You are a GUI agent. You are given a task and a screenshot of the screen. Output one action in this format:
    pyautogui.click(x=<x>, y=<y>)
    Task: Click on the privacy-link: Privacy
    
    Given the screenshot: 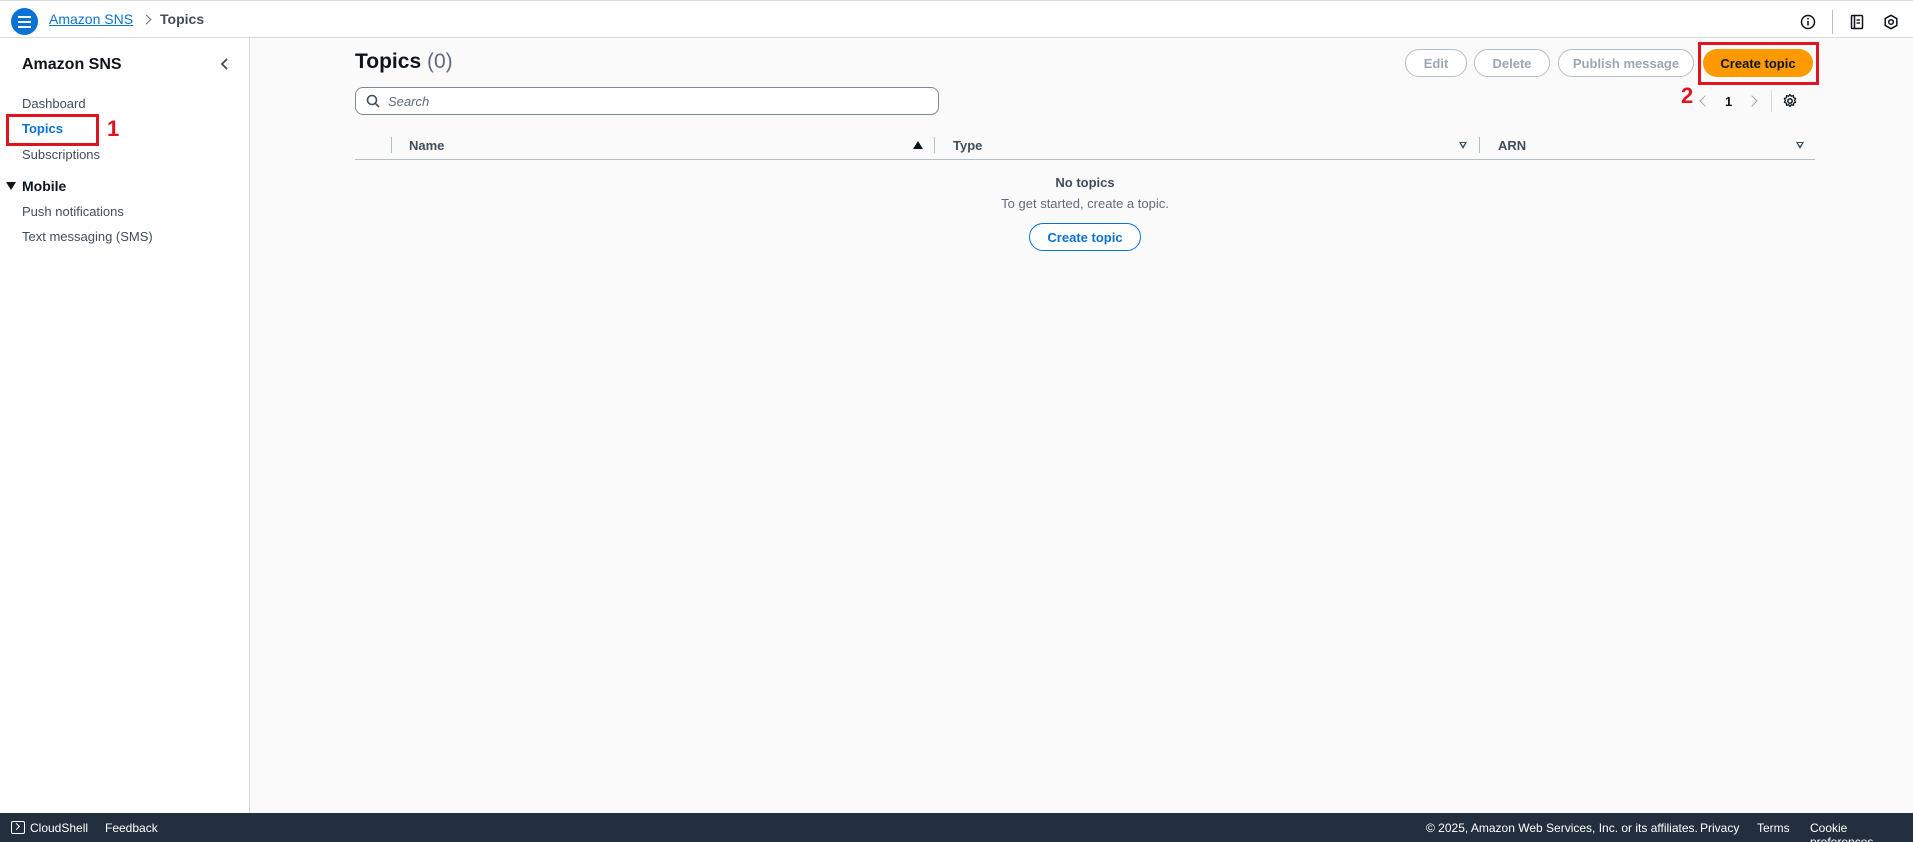 What is the action you would take?
    pyautogui.click(x=1719, y=828)
    